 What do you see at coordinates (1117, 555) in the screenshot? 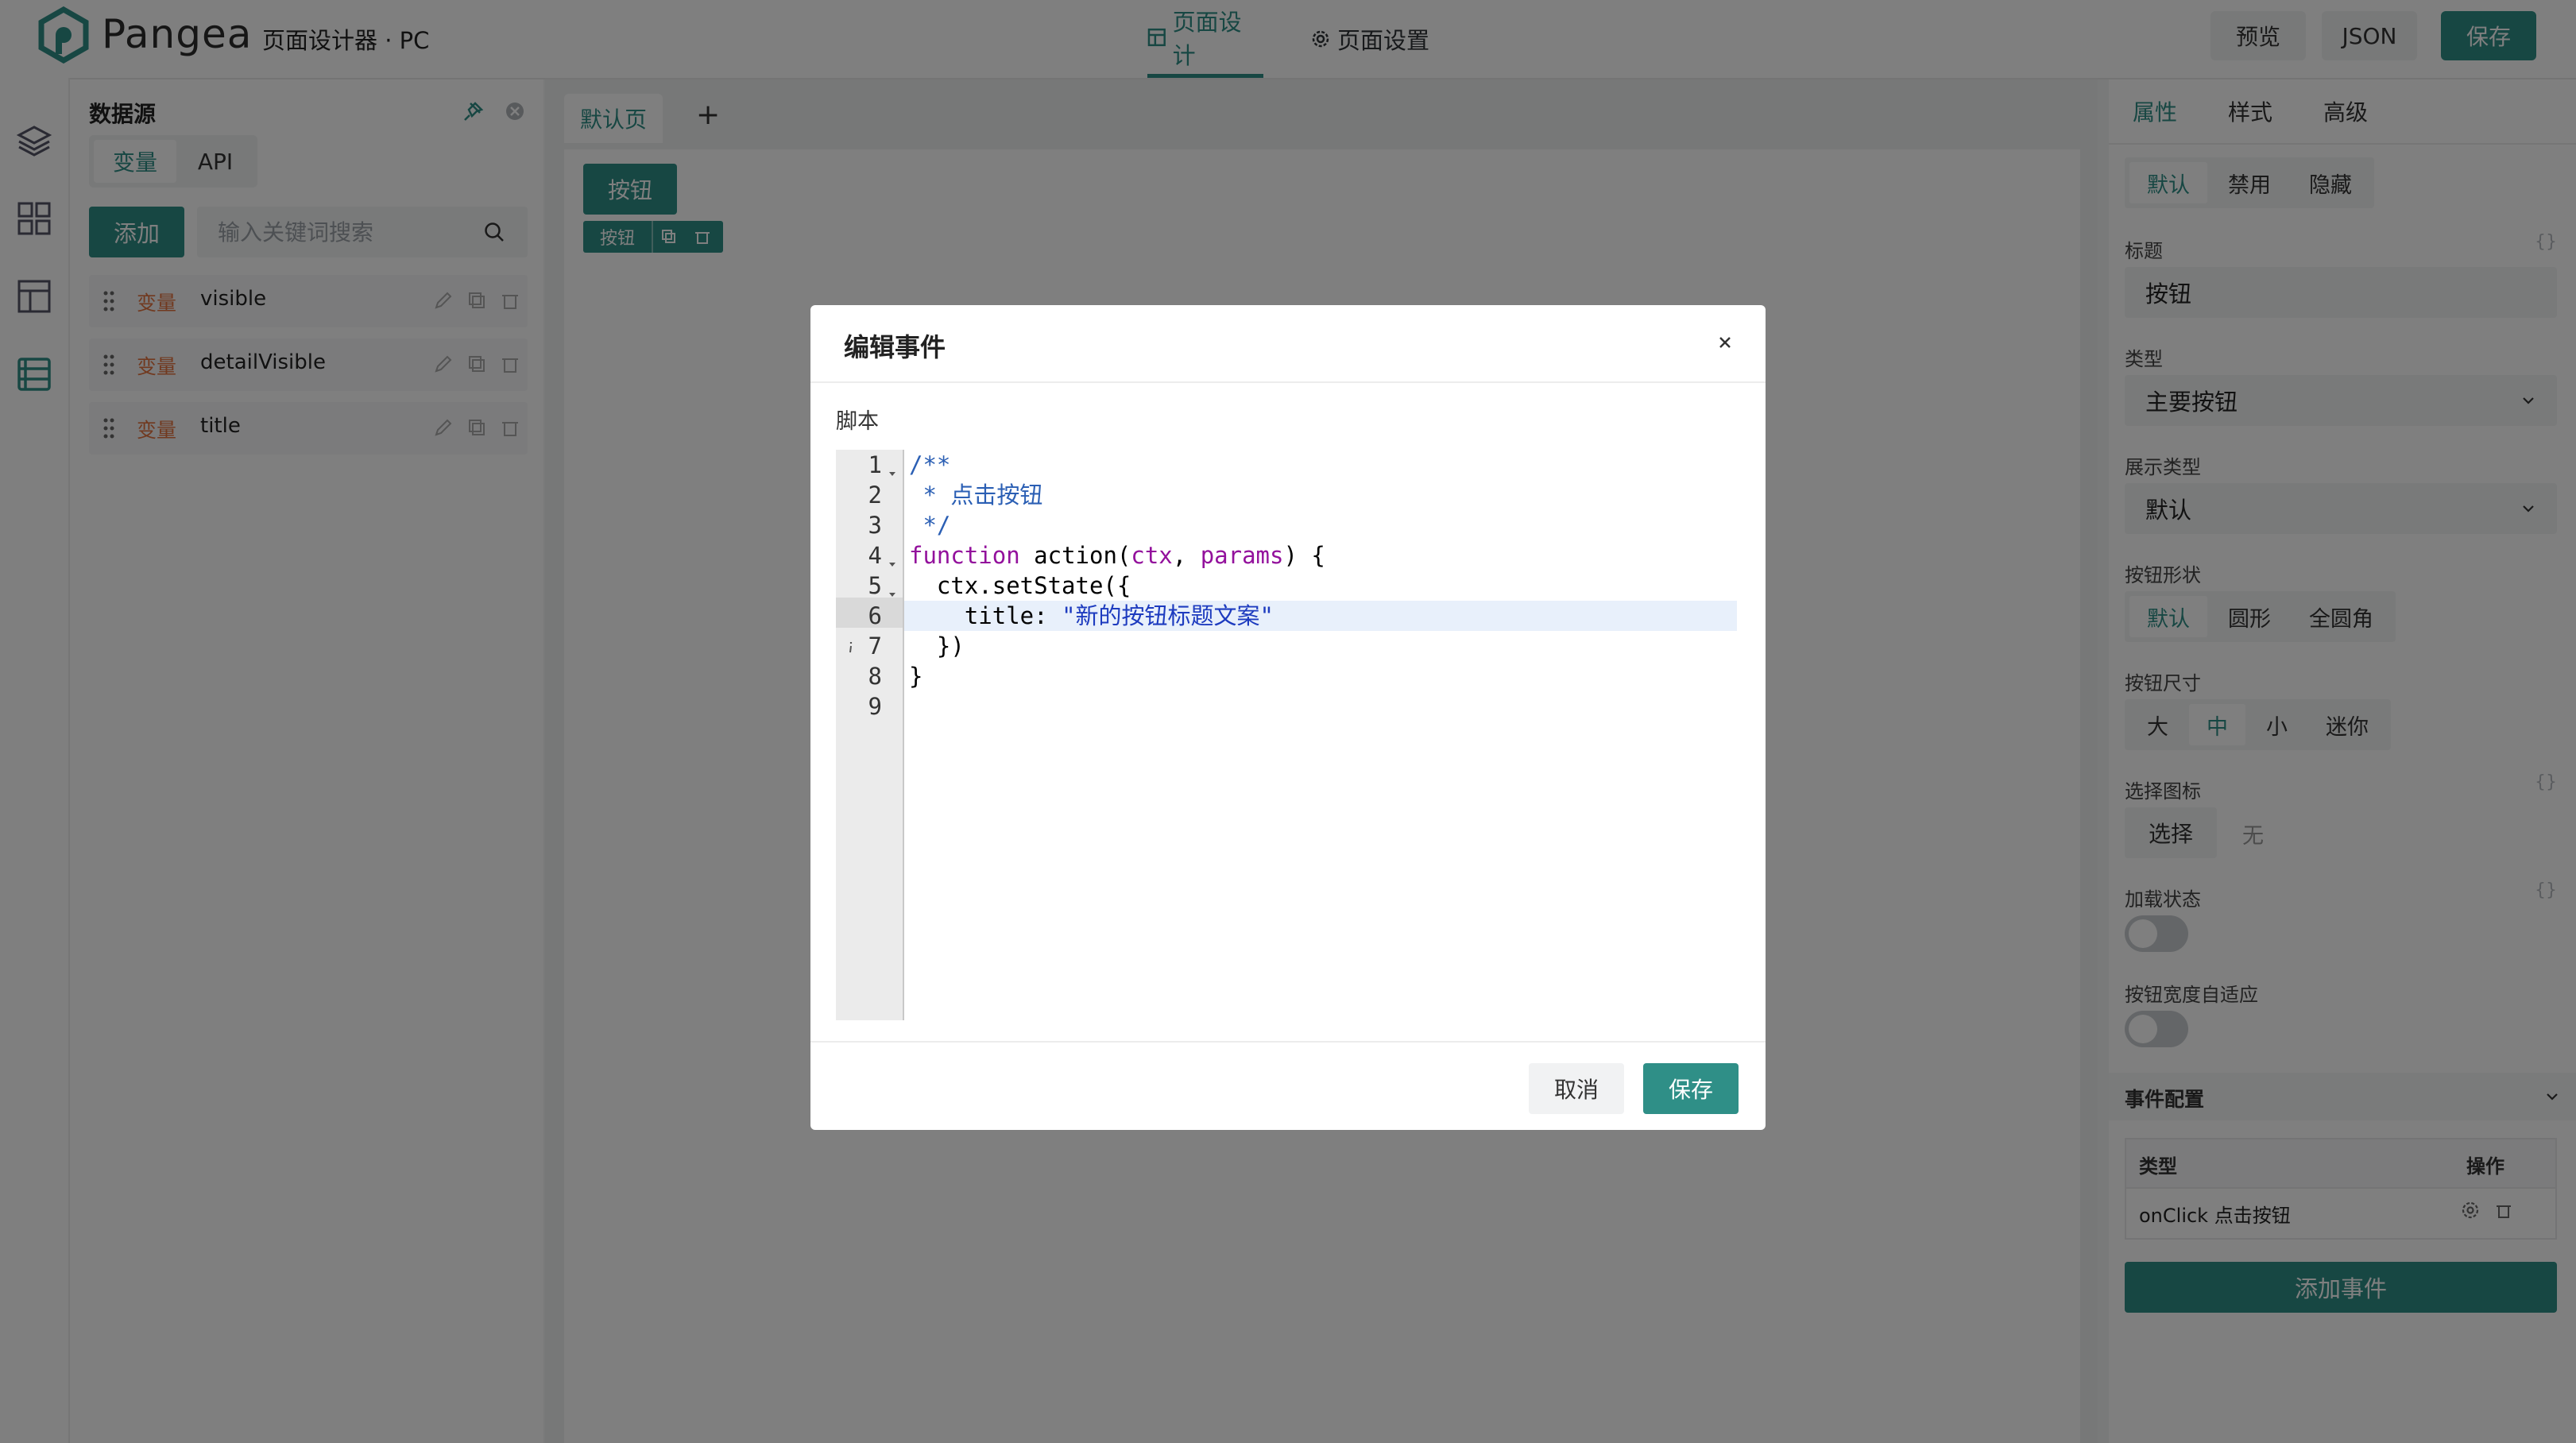
I see `code-line: function action(ctx, params) {` at bounding box center [1117, 555].